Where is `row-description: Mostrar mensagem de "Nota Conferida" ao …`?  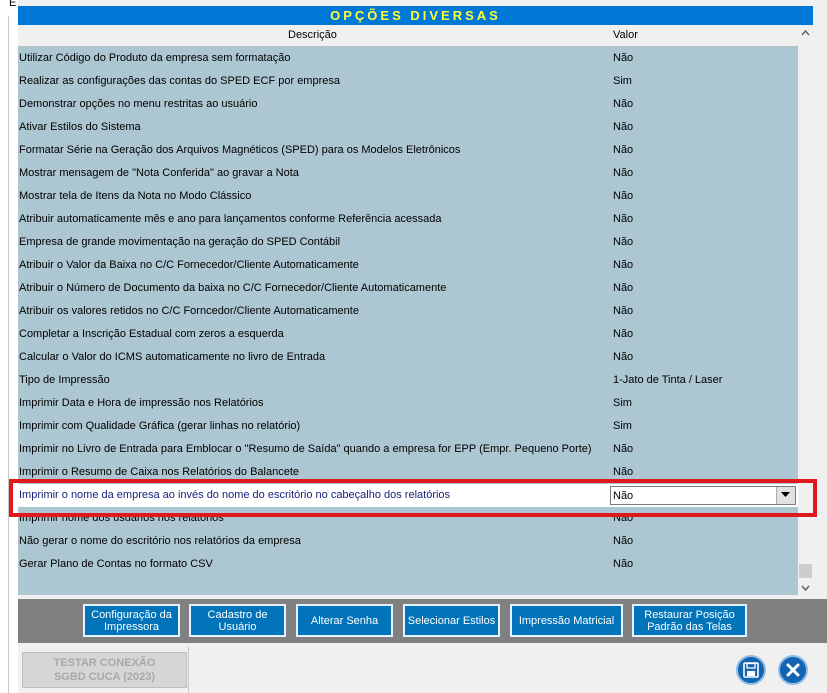
row-description: Mostrar mensagem de "Nota Conferida" ao … is located at coordinates (159, 173).